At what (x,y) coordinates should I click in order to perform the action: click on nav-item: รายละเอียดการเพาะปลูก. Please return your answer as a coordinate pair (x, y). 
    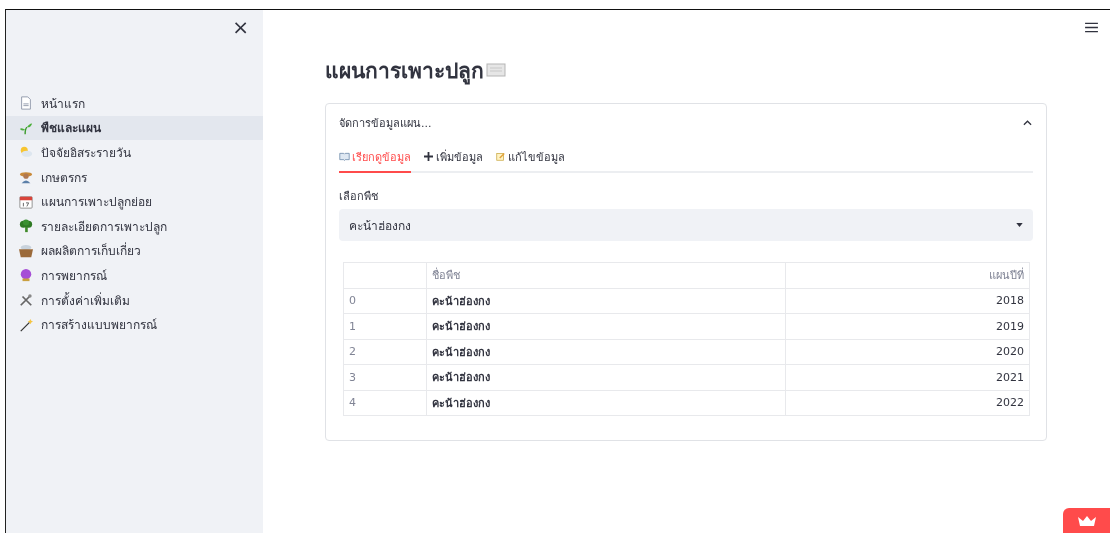
    Looking at the image, I should click on (134, 226).